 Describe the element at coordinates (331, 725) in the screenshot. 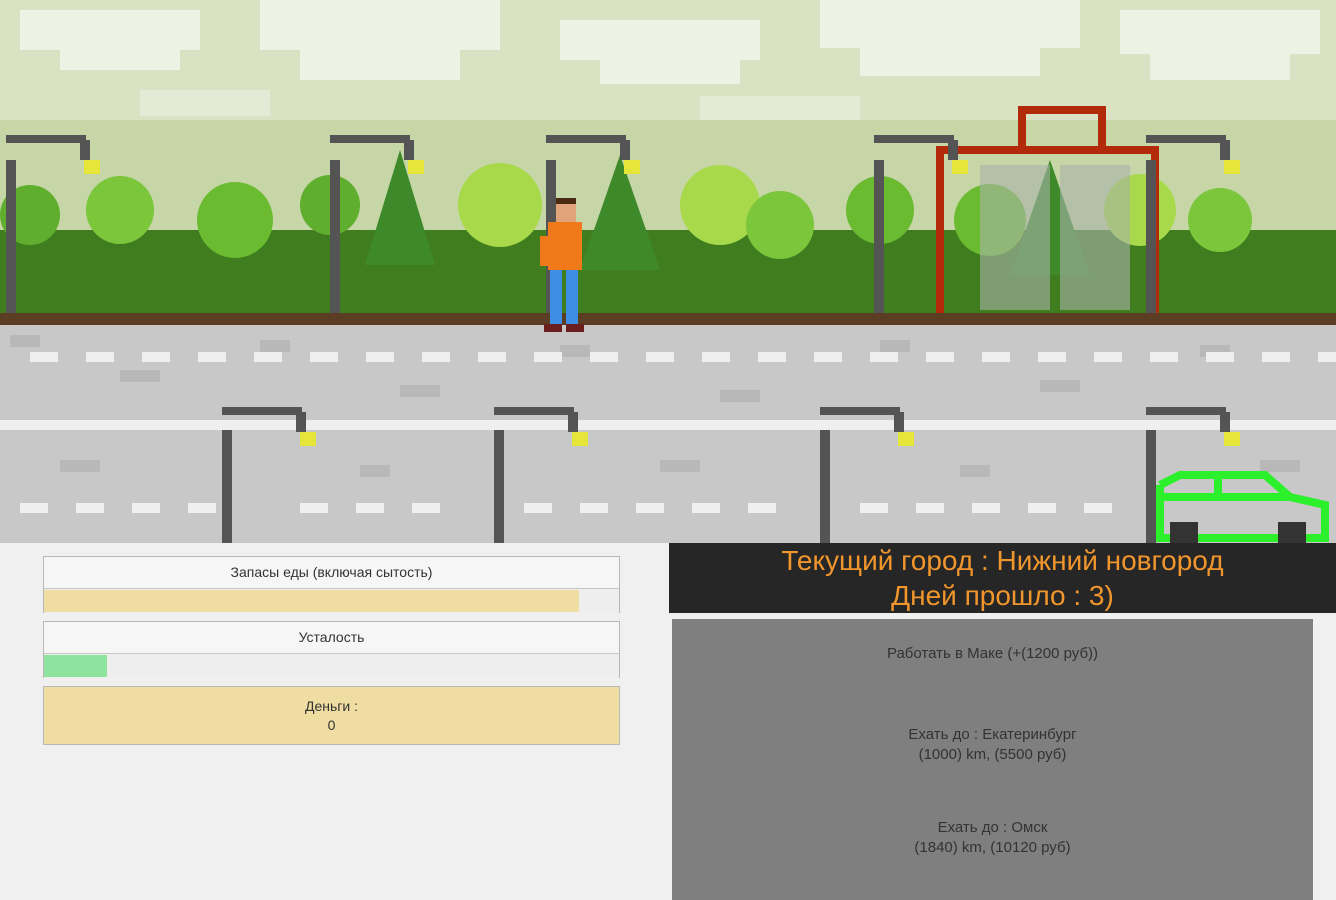

I see `money-value: 0` at that location.